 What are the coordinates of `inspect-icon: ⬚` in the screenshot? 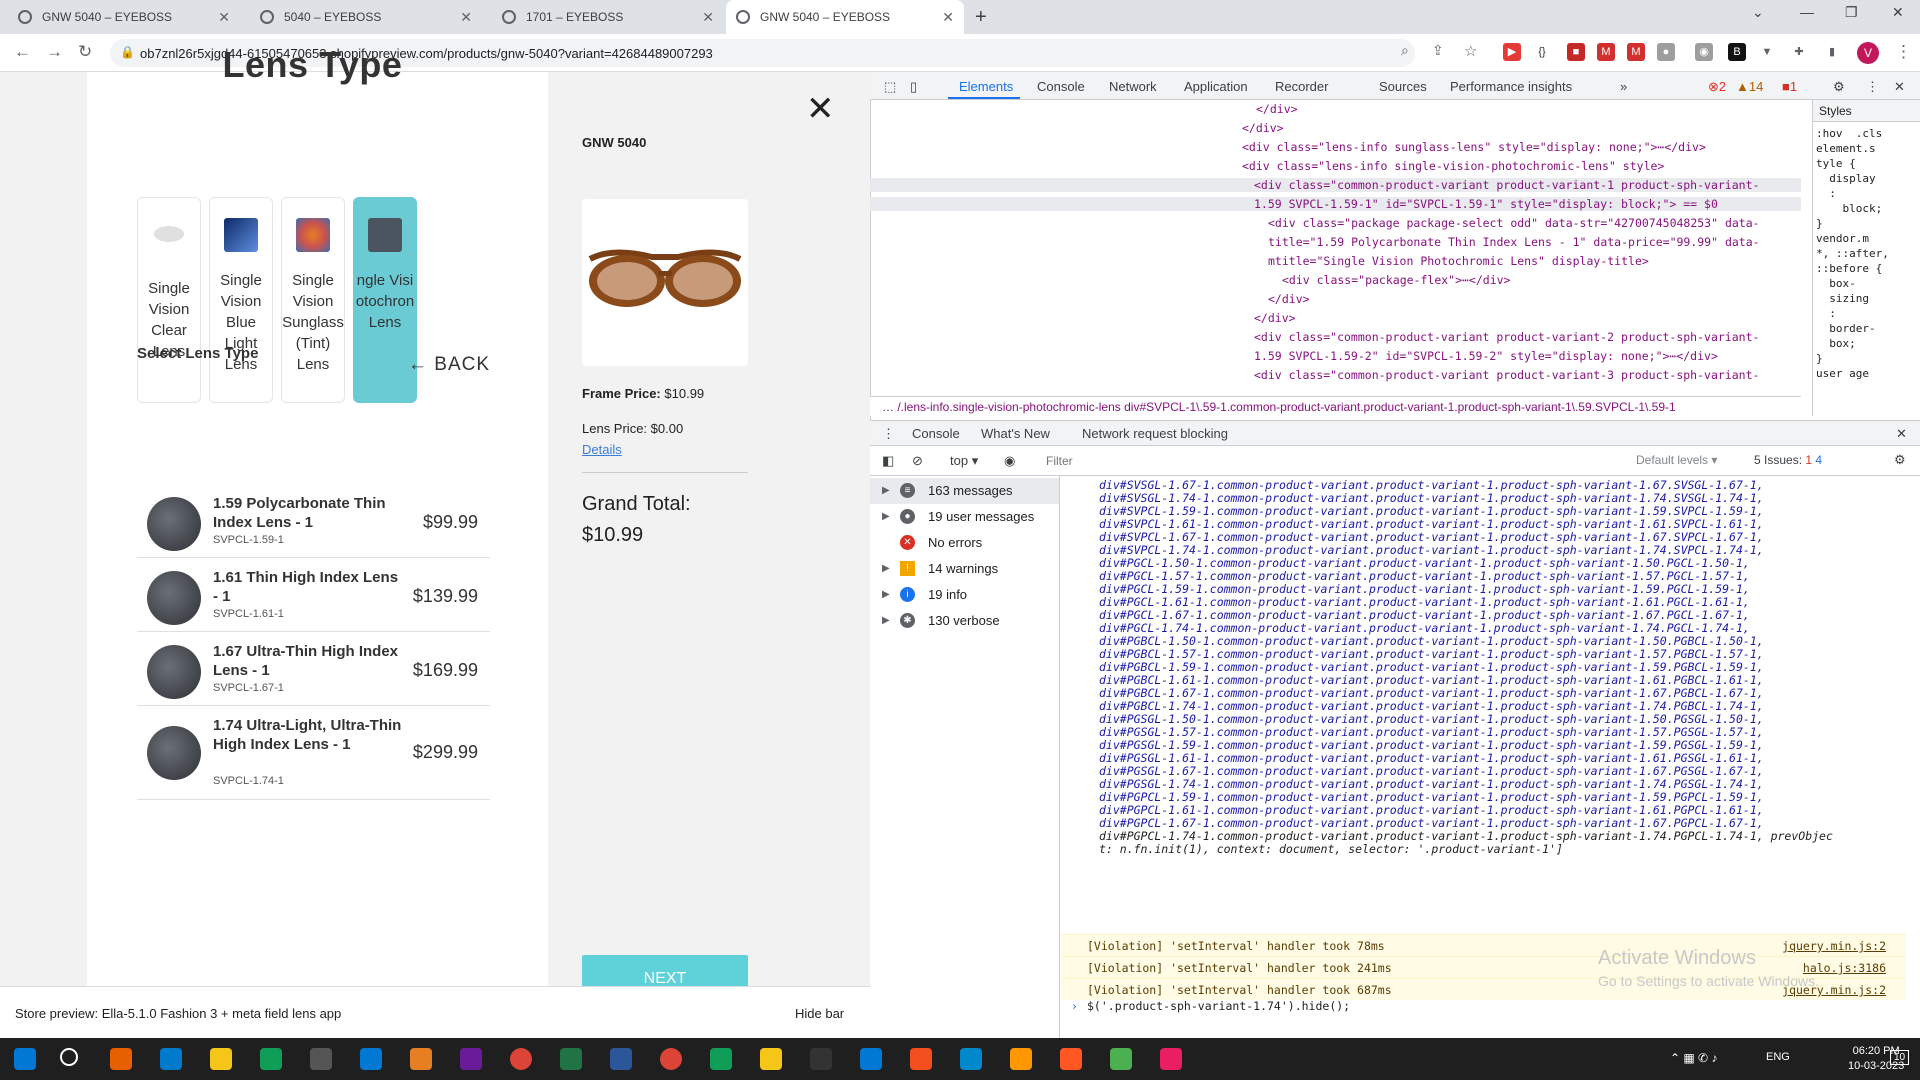 It's located at (890, 87).